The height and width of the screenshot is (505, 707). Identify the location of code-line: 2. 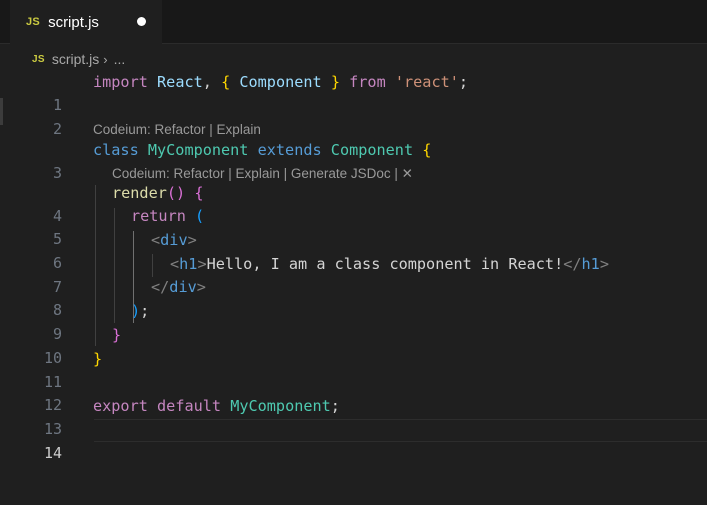
(353, 116).